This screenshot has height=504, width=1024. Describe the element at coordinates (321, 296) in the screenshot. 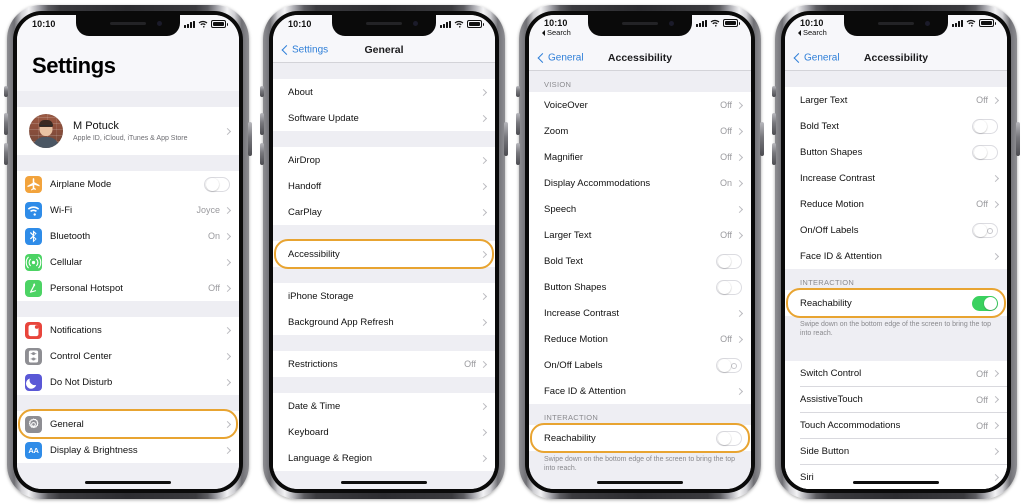

I see `row-label: iPhone Storage` at that location.